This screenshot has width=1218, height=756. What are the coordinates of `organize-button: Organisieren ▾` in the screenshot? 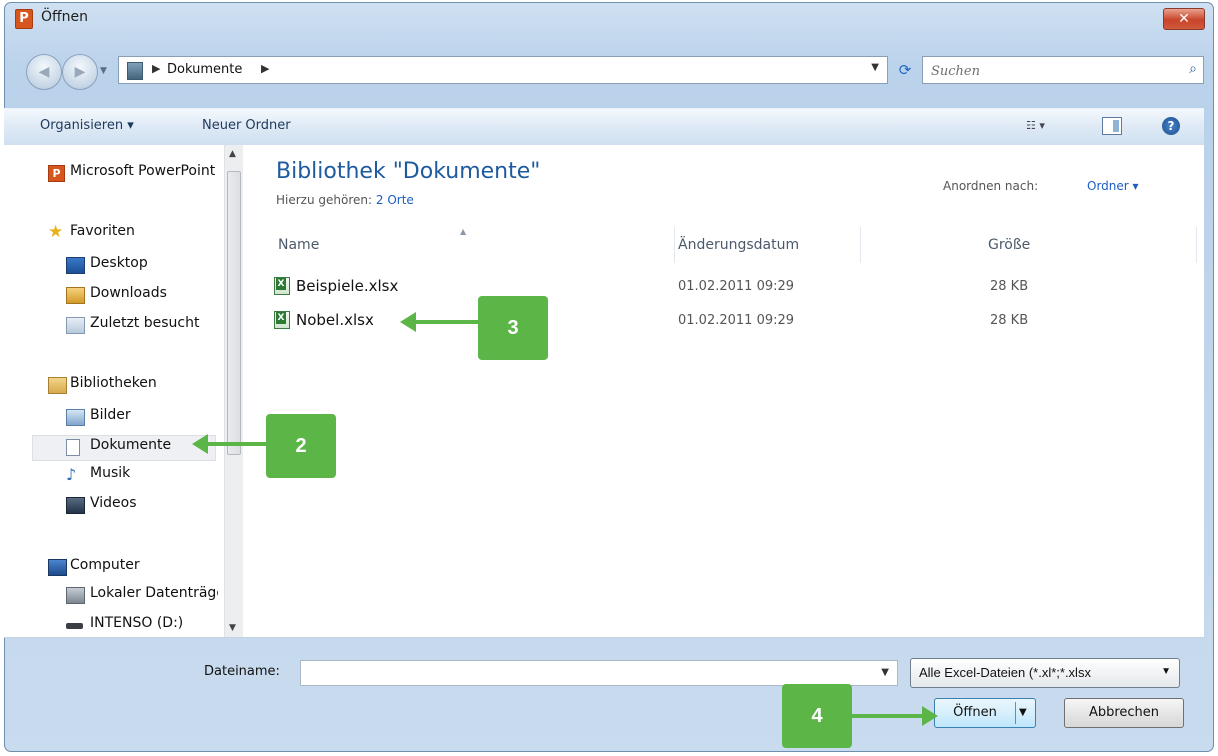 It's located at (87, 125).